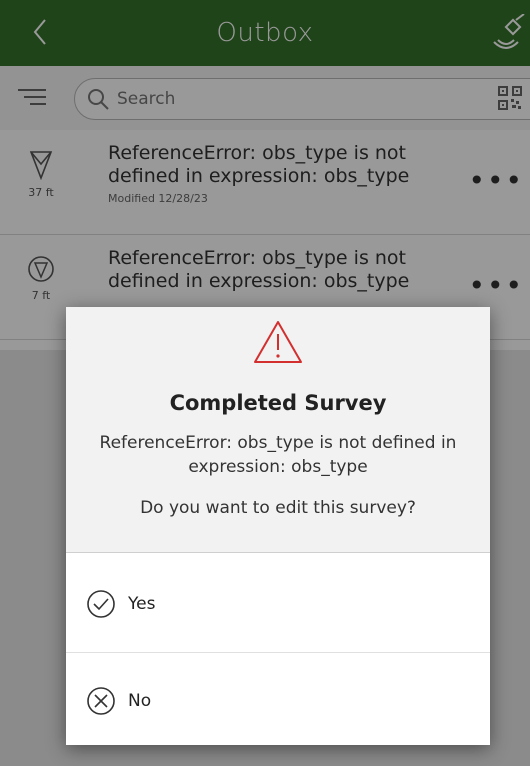 This screenshot has height=766, width=530. Describe the element at coordinates (101, 604) in the screenshot. I see `check-circle-icon` at that location.